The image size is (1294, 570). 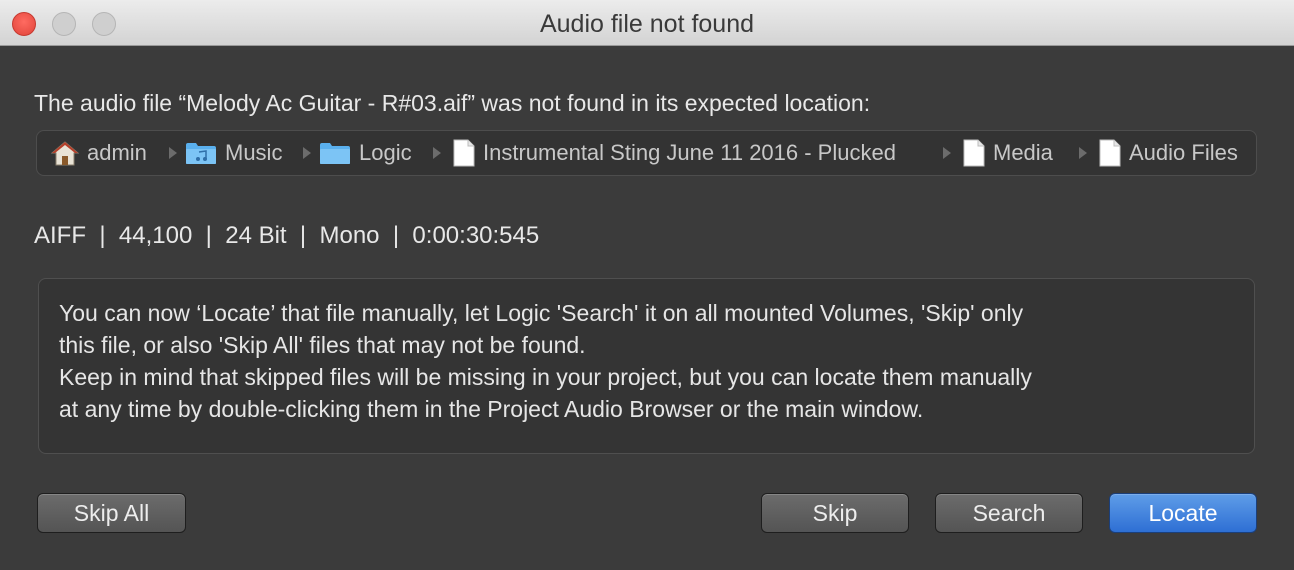 I want to click on path-item-label: Media, so click(x=1023, y=152).